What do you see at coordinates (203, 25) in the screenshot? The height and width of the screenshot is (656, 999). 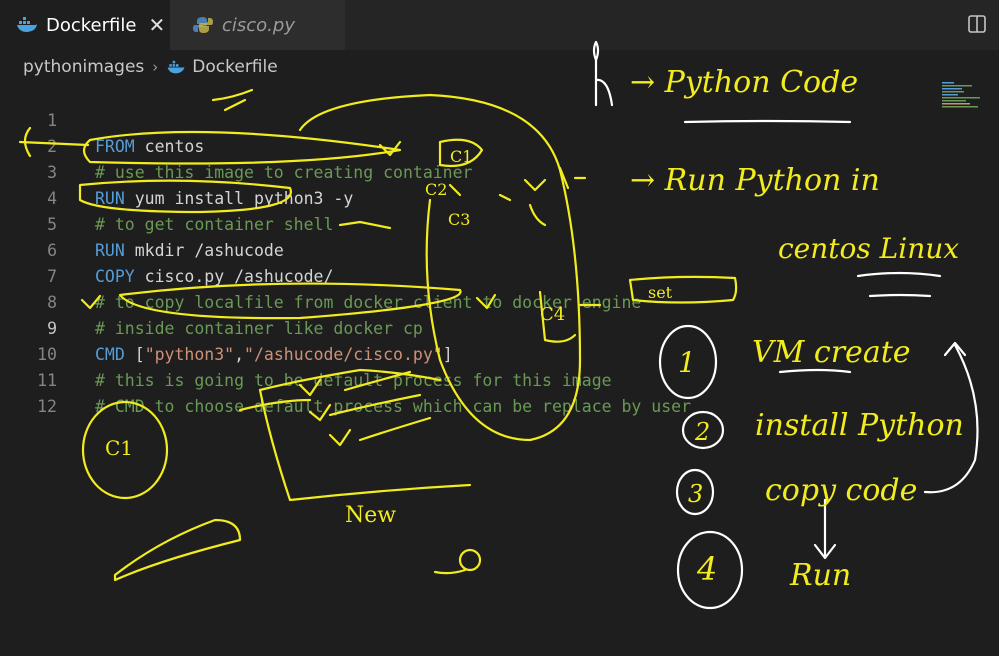 I see `python-icon` at bounding box center [203, 25].